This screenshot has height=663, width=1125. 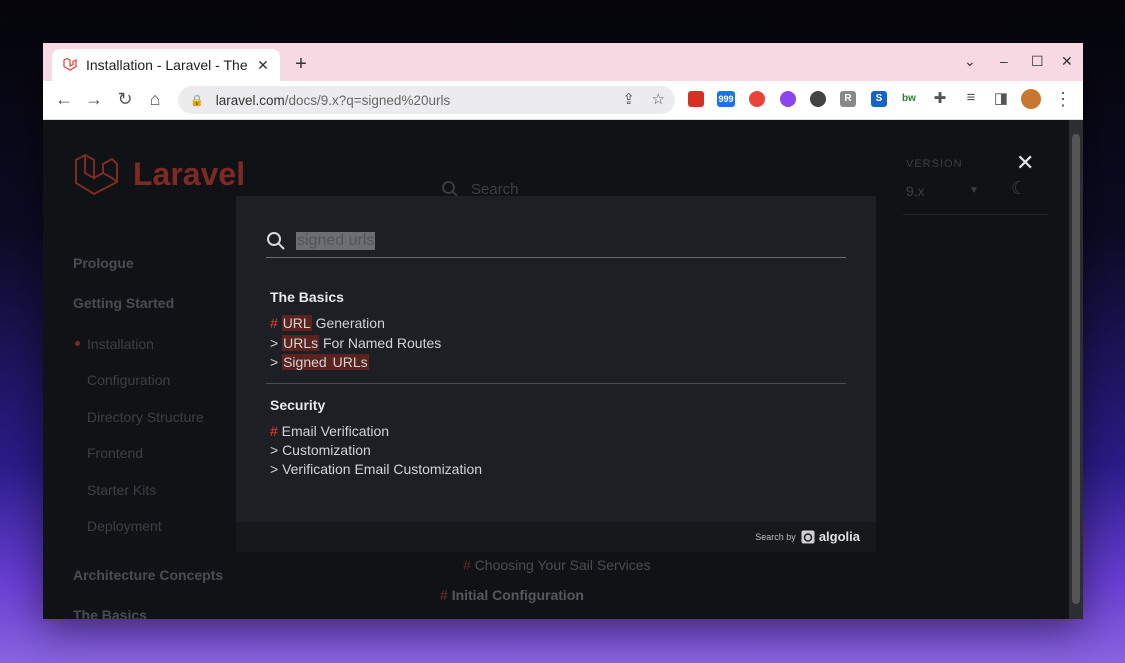 I want to click on result-customization: > Customization, so click(x=320, y=450).